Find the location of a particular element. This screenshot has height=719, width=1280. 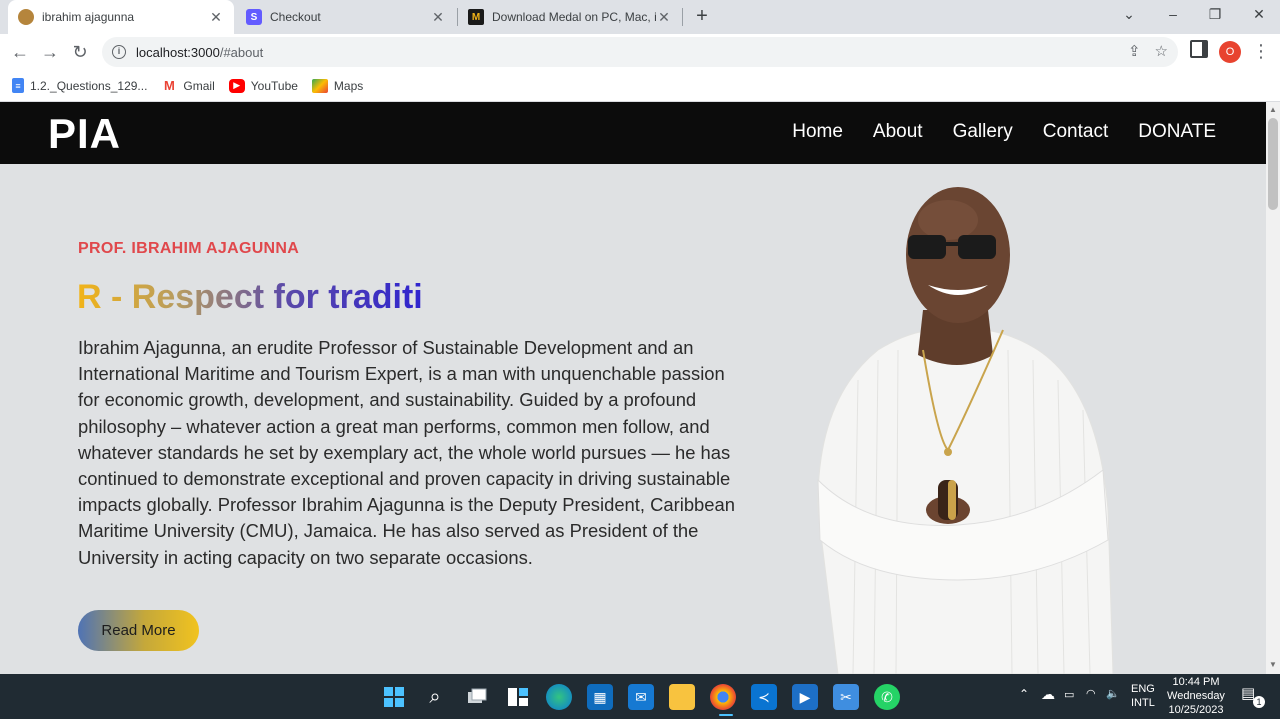

nav-contact: Contact is located at coordinates (1075, 132).